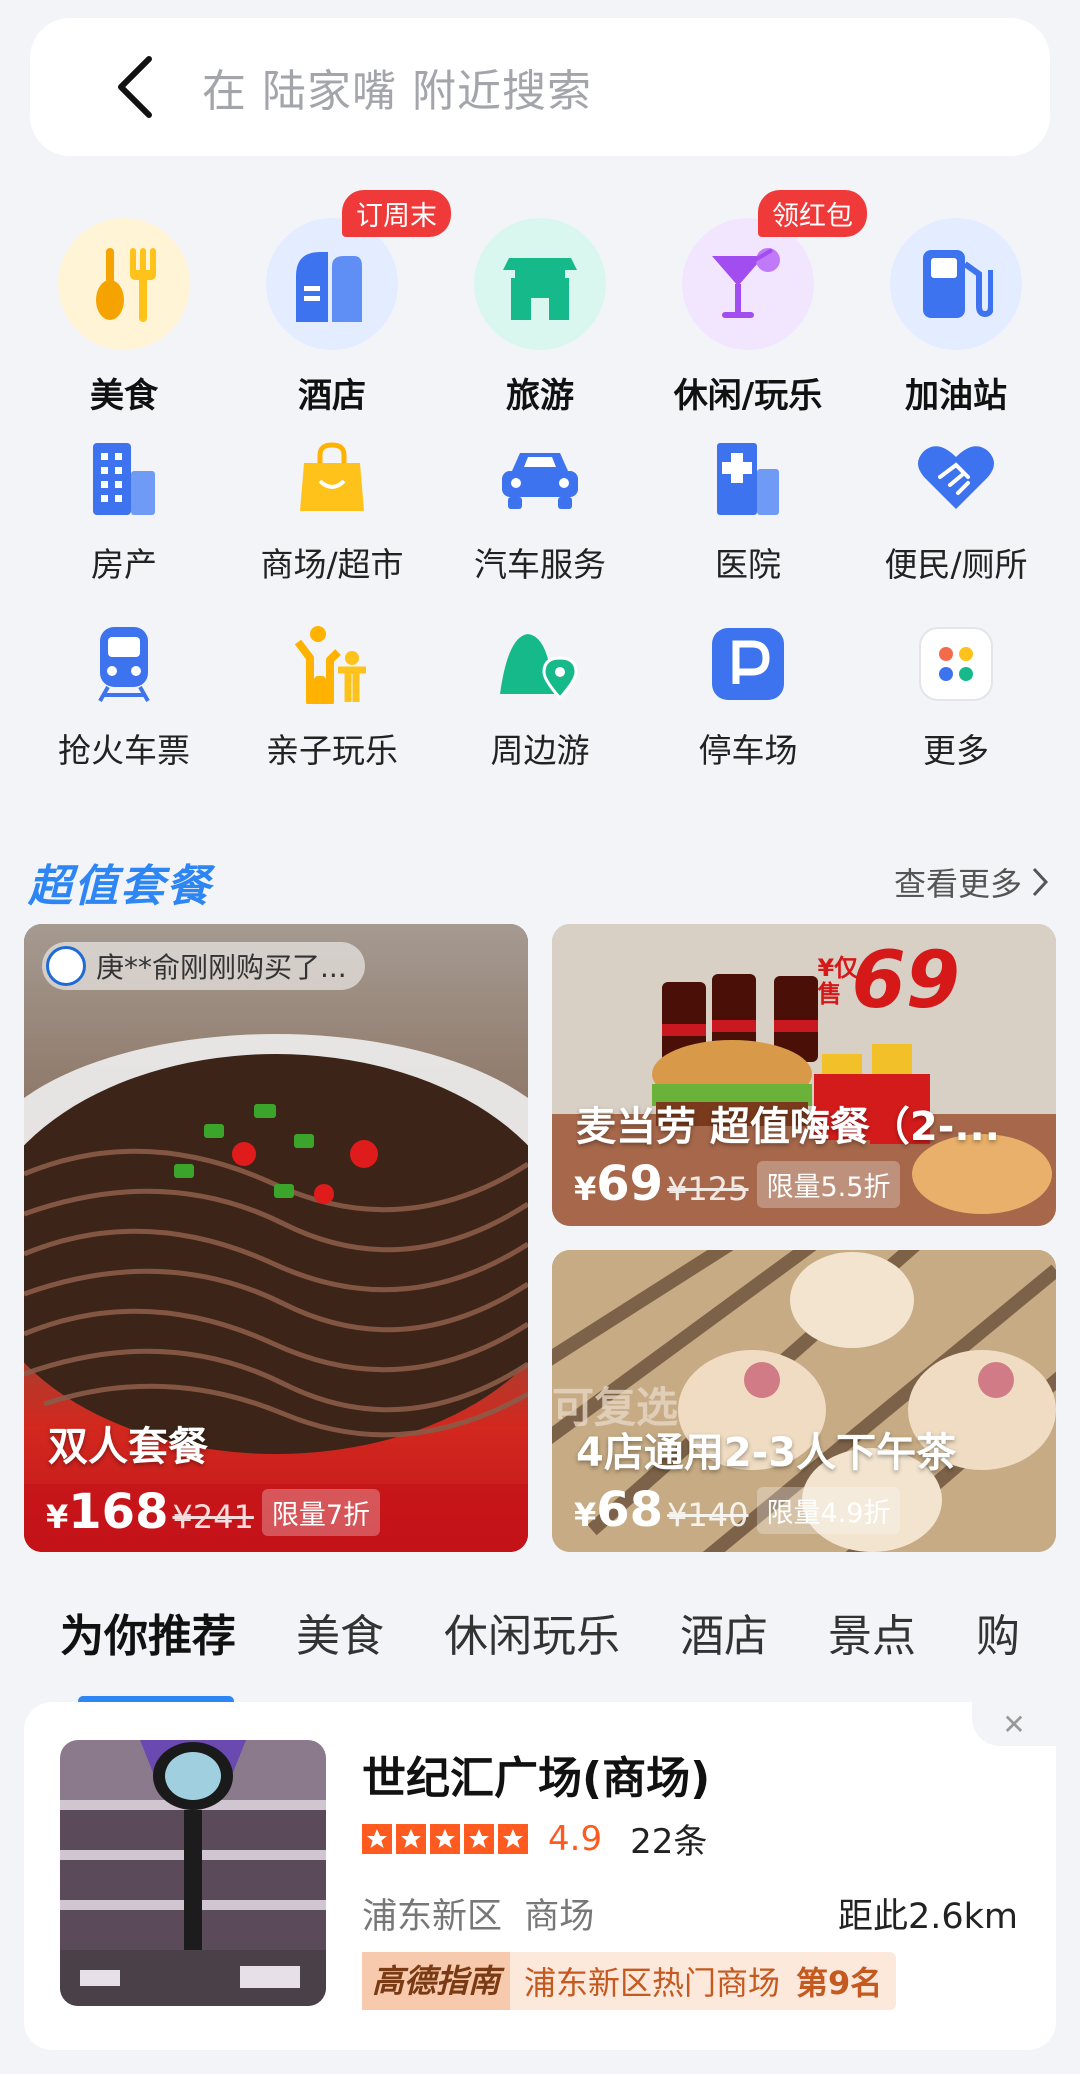  I want to click on deal-card-afternoon-tea: 可复选 4店通用2-3人下午茶 ¥ 68 ¥140 限量4.9折, so click(804, 1401).